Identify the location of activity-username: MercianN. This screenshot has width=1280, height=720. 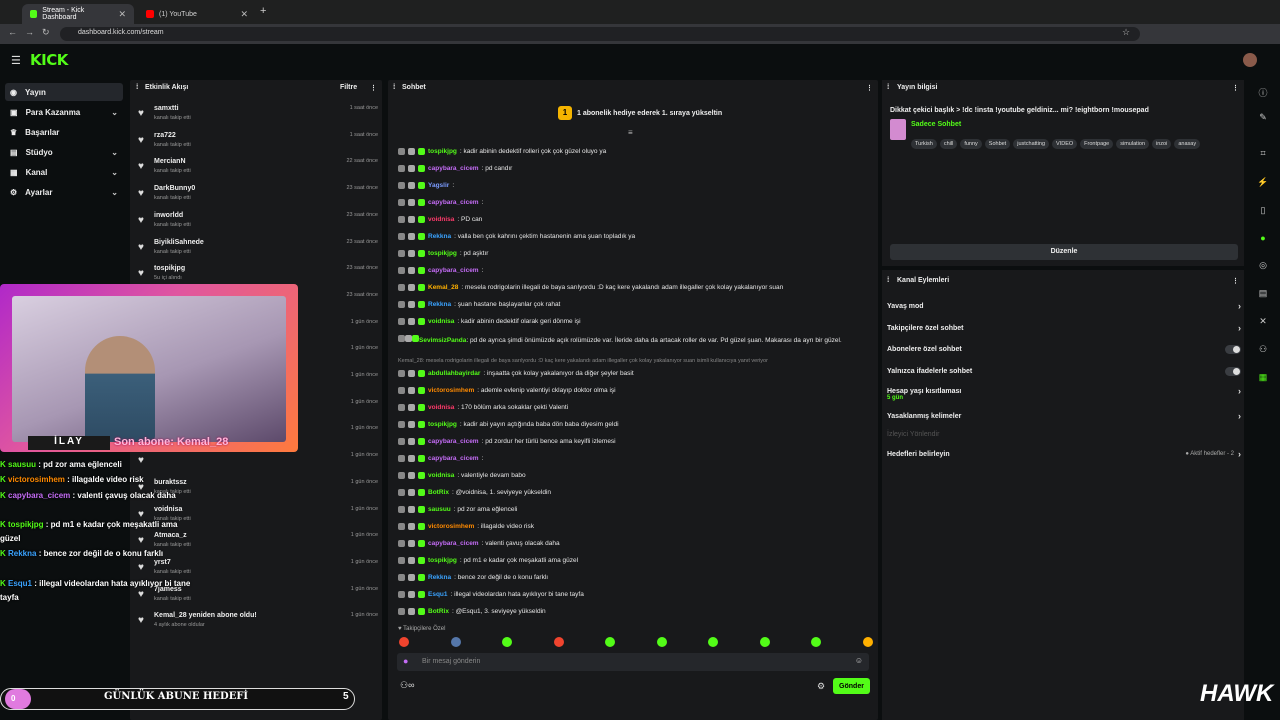
(170, 161).